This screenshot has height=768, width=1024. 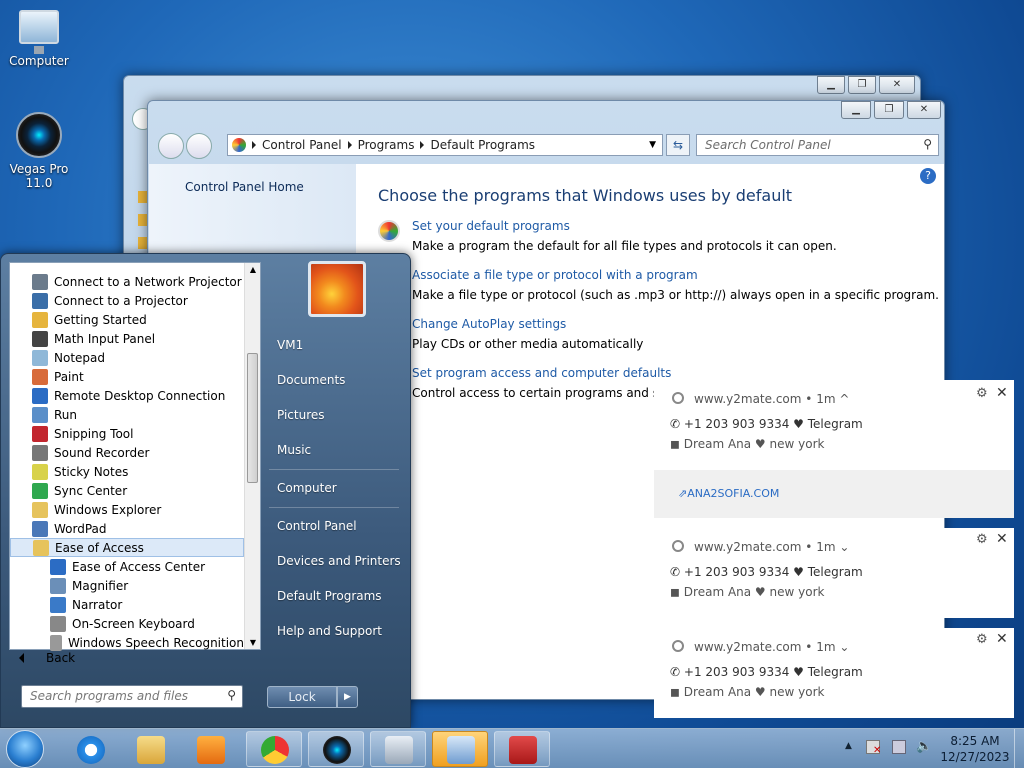 I want to click on menu-separator, so click(x=334, y=507).